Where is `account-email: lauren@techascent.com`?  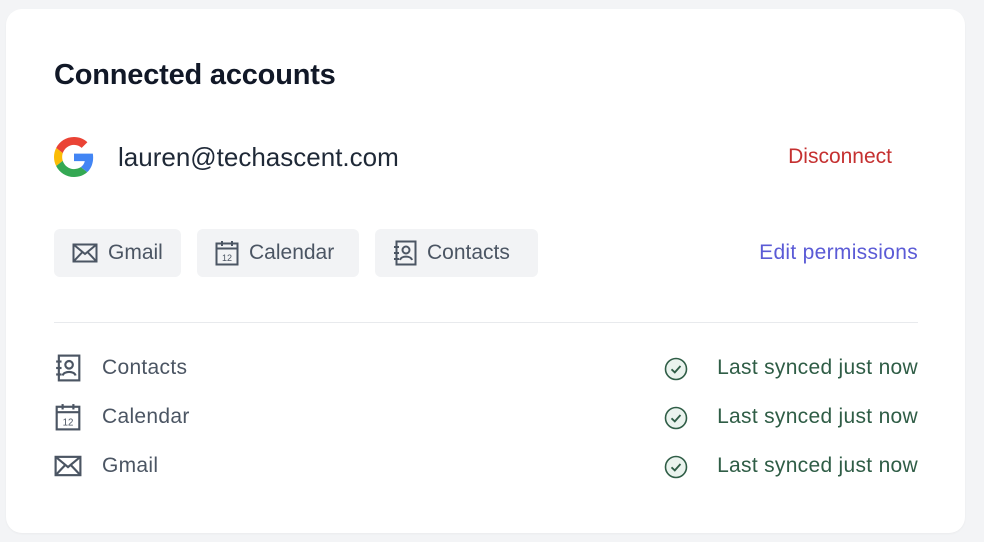 account-email: lauren@techascent.com is located at coordinates (258, 157).